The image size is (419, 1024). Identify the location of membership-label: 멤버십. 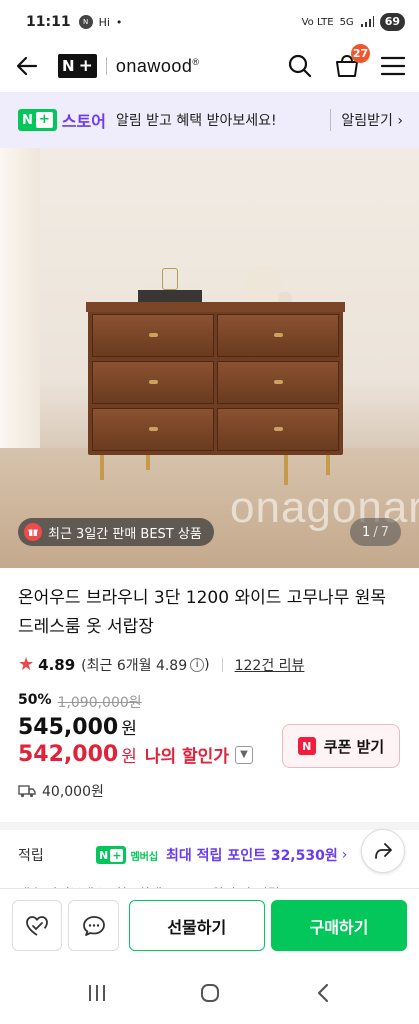
(144, 857).